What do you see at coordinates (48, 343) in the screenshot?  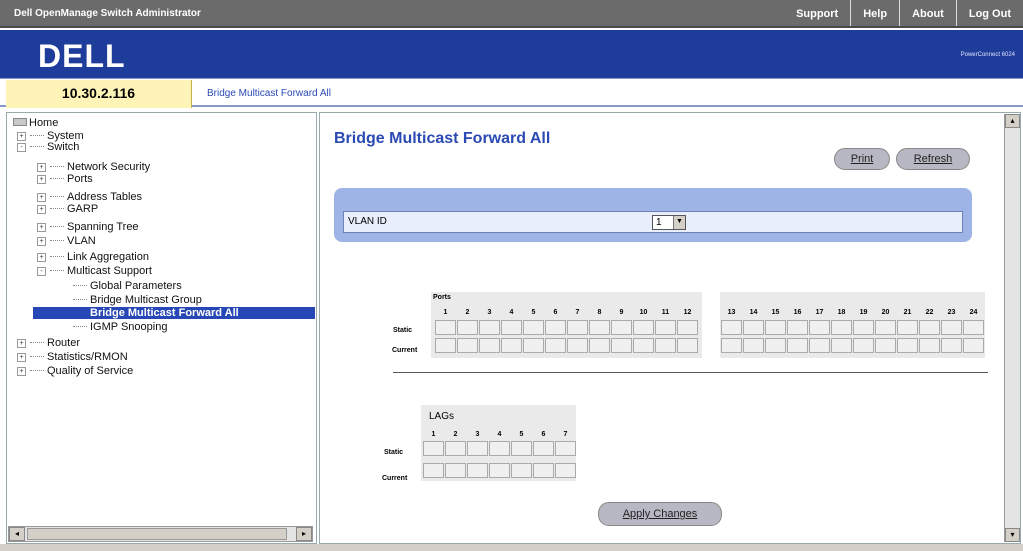 I see `tree-item-router: + Router` at bounding box center [48, 343].